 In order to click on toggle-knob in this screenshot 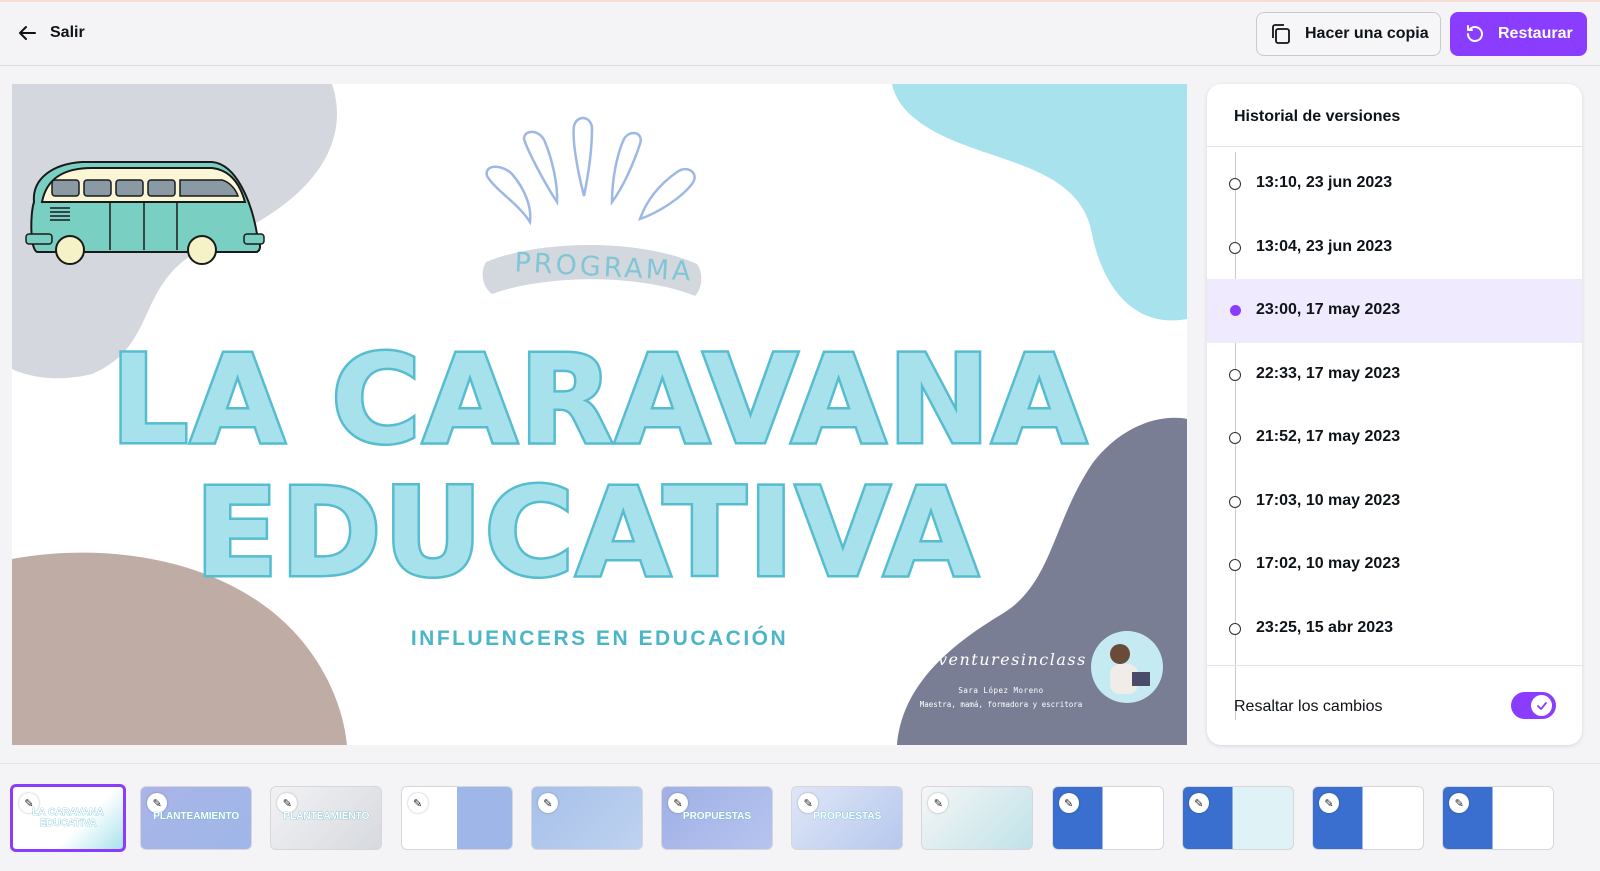, I will do `click(1541, 705)`.